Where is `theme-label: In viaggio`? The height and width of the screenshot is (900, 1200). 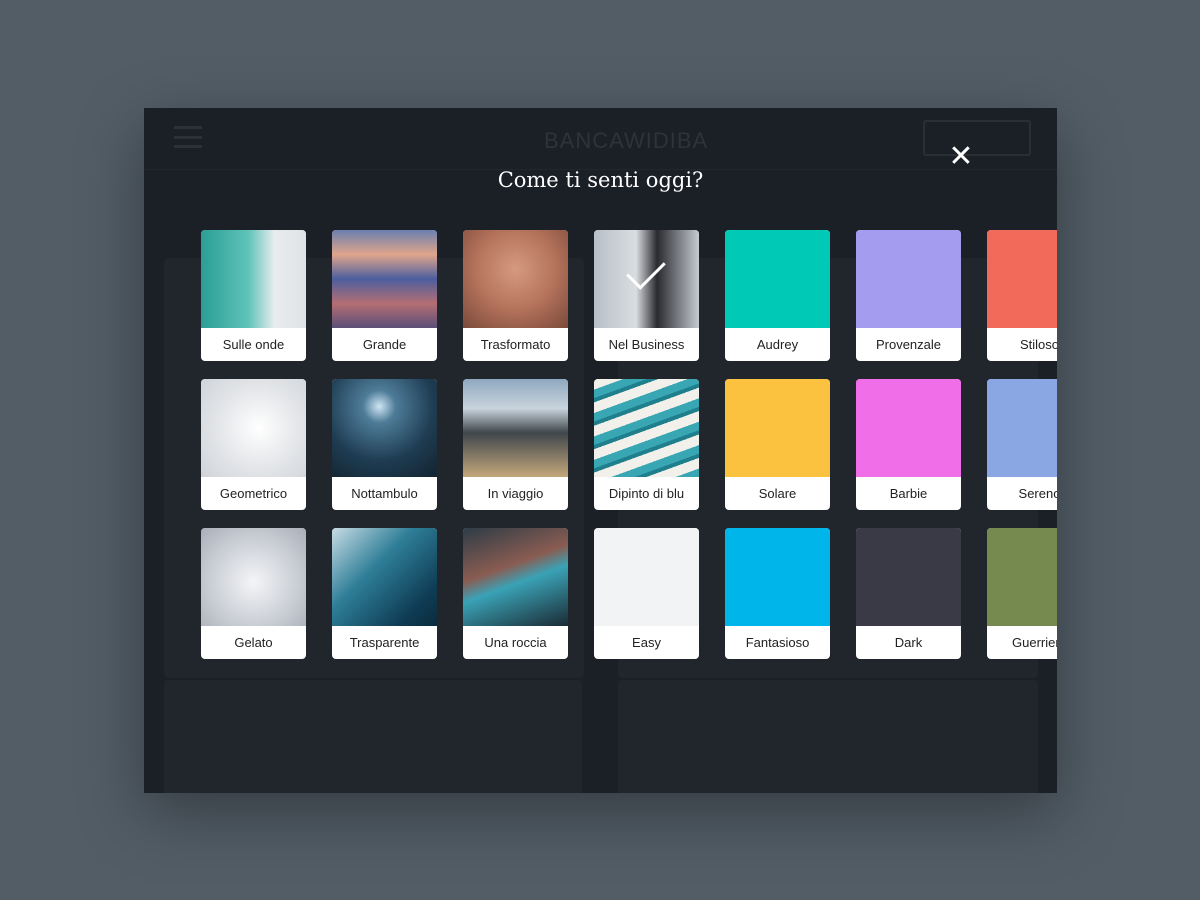
theme-label: In viaggio is located at coordinates (515, 493).